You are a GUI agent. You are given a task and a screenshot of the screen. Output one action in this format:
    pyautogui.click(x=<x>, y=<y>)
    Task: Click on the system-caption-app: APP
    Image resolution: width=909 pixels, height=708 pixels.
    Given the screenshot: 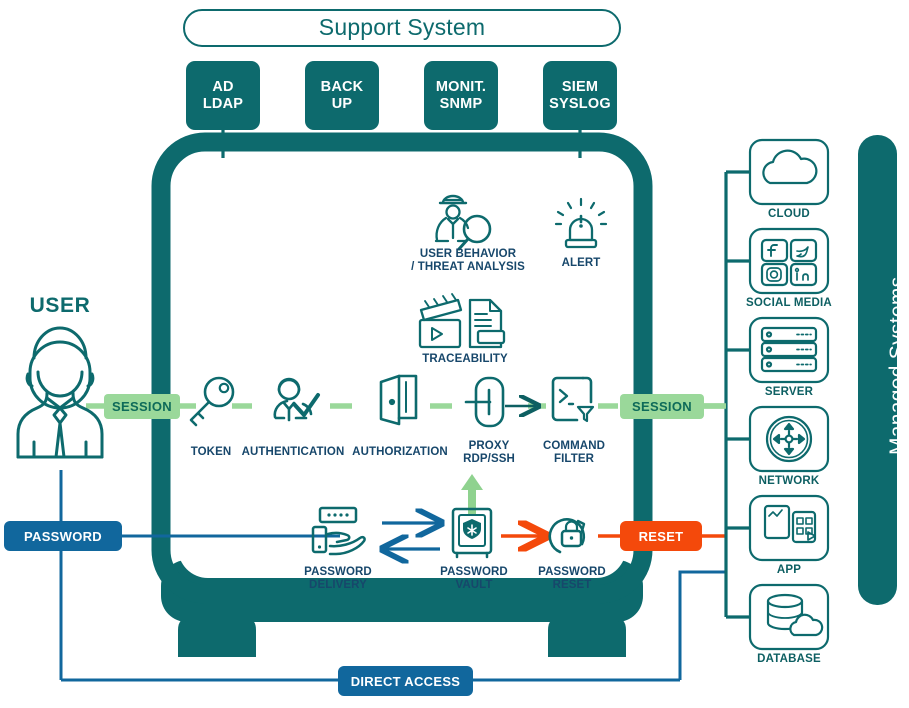 What is the action you would take?
    pyautogui.click(x=789, y=570)
    